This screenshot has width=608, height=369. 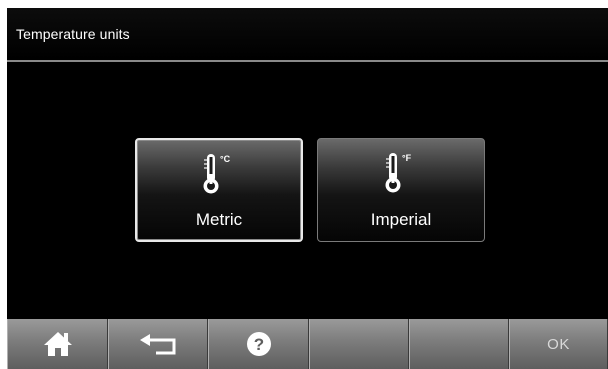 I want to click on imperial-label: Imperial, so click(x=401, y=219).